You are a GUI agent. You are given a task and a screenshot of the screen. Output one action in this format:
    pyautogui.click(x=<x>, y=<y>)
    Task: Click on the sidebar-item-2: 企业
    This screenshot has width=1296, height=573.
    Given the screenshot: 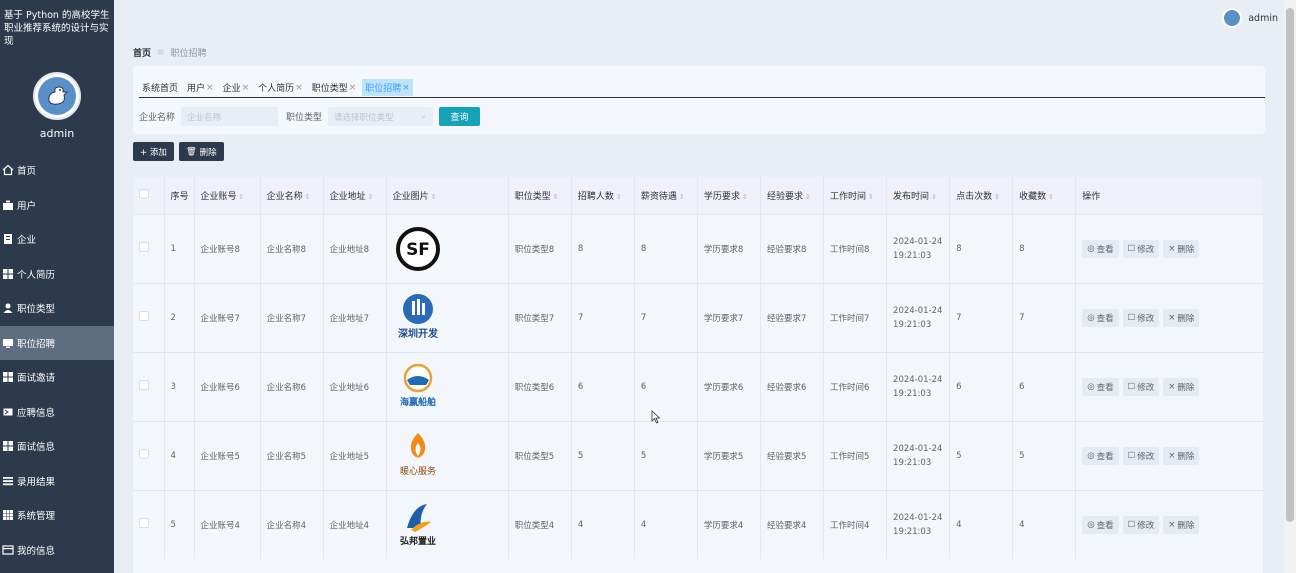 What is the action you would take?
    pyautogui.click(x=57, y=239)
    